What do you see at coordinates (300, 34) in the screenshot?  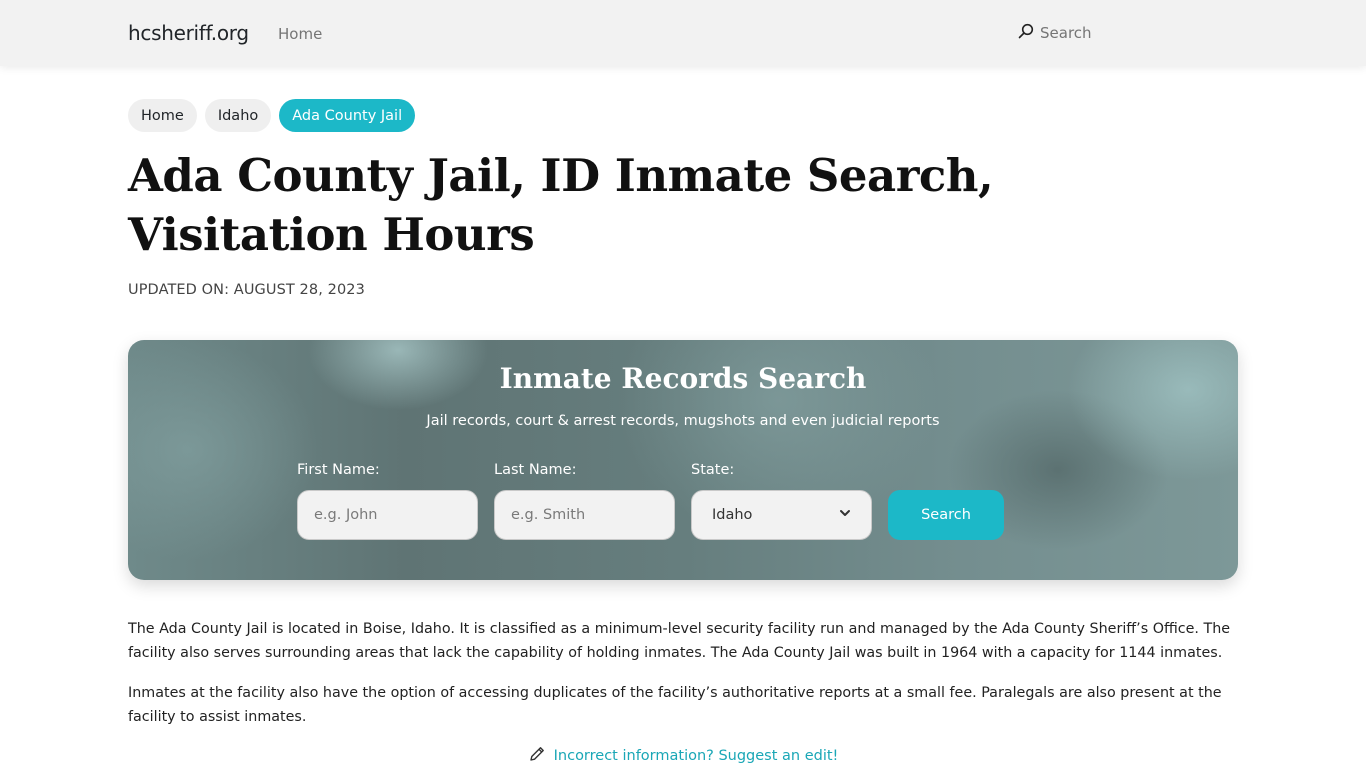 I see `nav-link-home: Home` at bounding box center [300, 34].